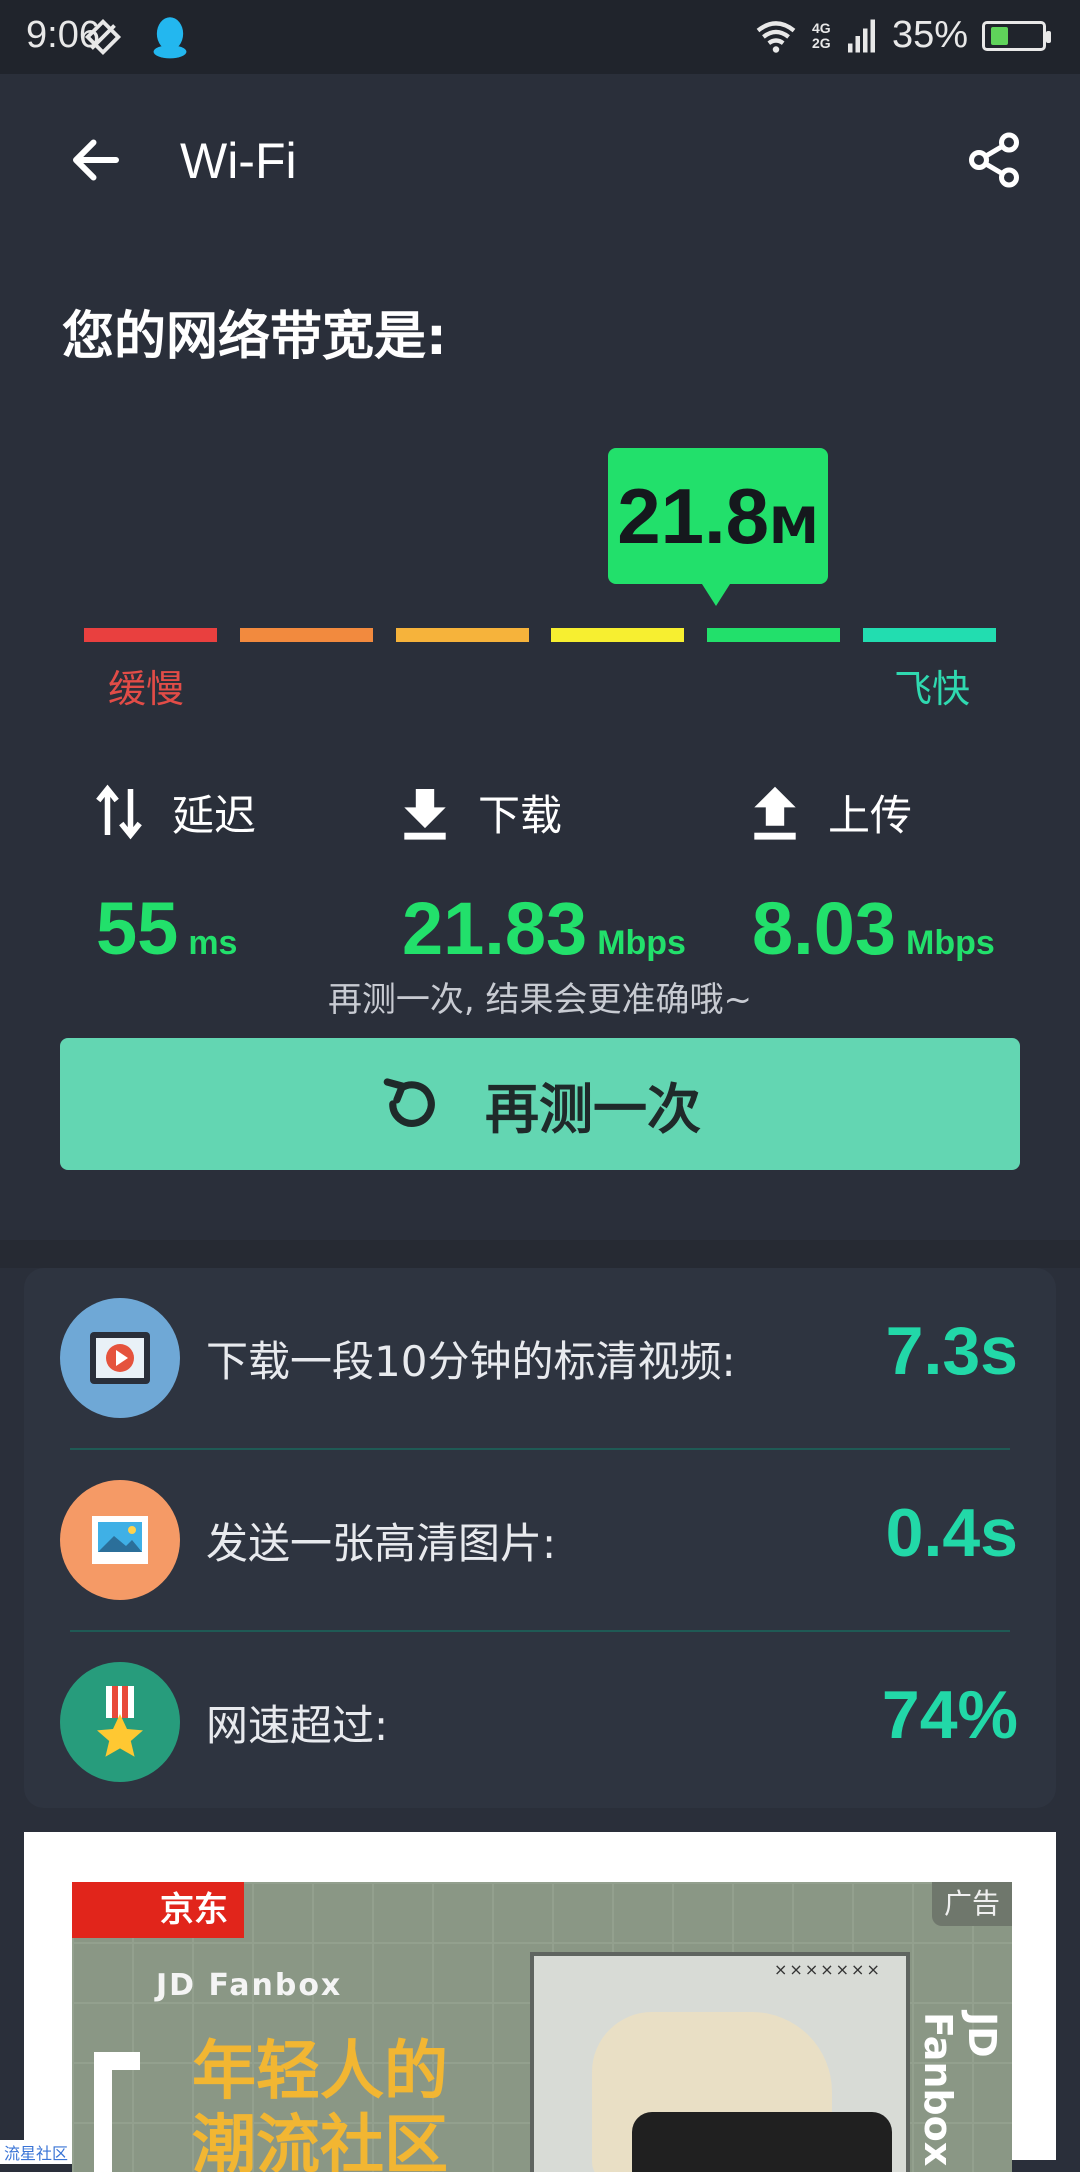  Describe the element at coordinates (776, 36) in the screenshot. I see `wifi-icon` at that location.